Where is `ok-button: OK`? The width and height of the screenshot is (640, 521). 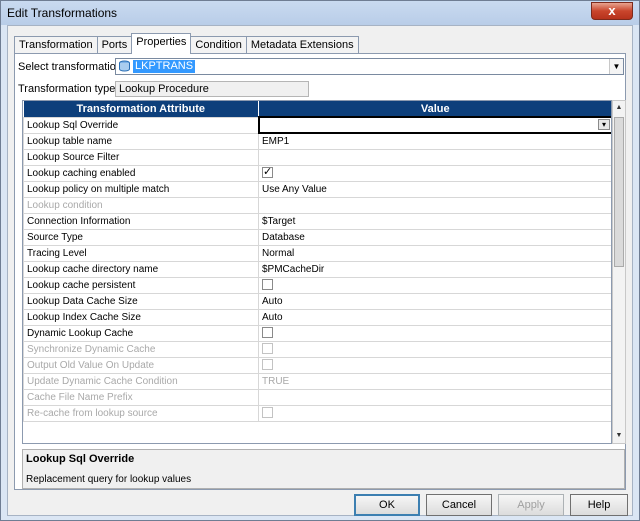 ok-button: OK is located at coordinates (387, 505).